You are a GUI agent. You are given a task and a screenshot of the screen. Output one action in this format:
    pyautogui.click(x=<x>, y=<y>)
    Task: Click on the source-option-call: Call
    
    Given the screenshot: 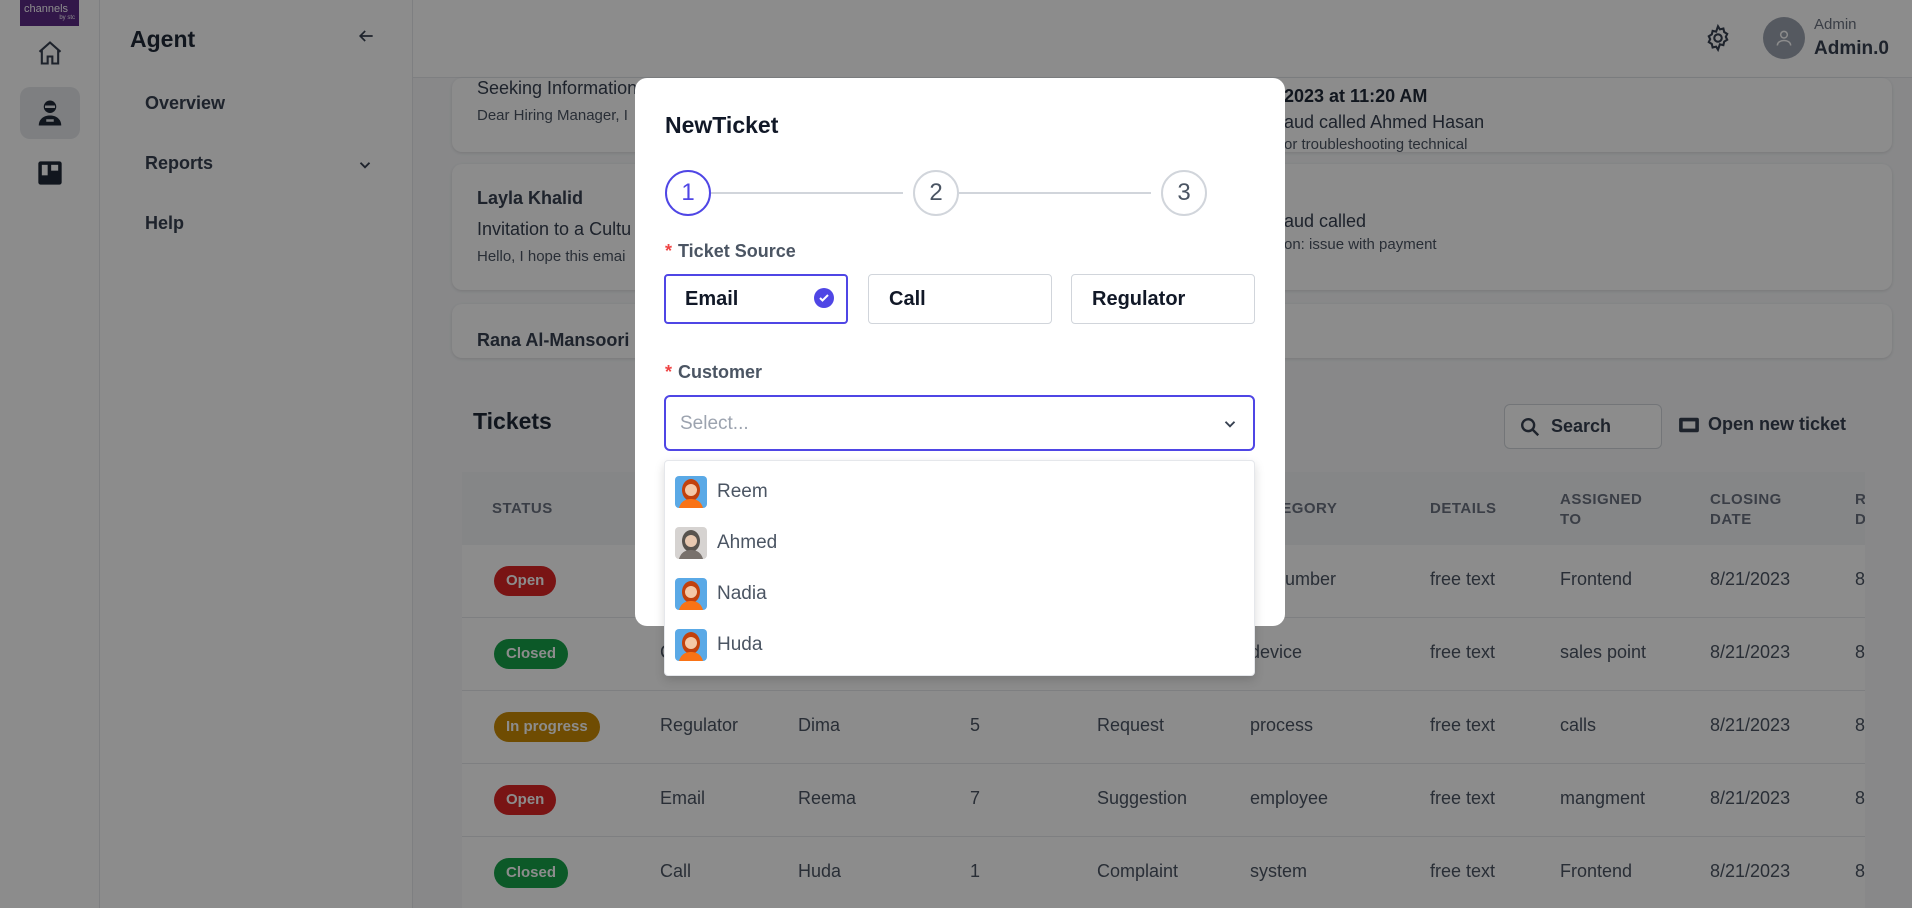 What is the action you would take?
    pyautogui.click(x=960, y=299)
    